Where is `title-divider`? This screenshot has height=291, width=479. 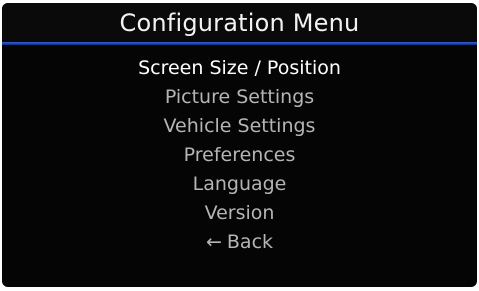
title-divider is located at coordinates (239, 43).